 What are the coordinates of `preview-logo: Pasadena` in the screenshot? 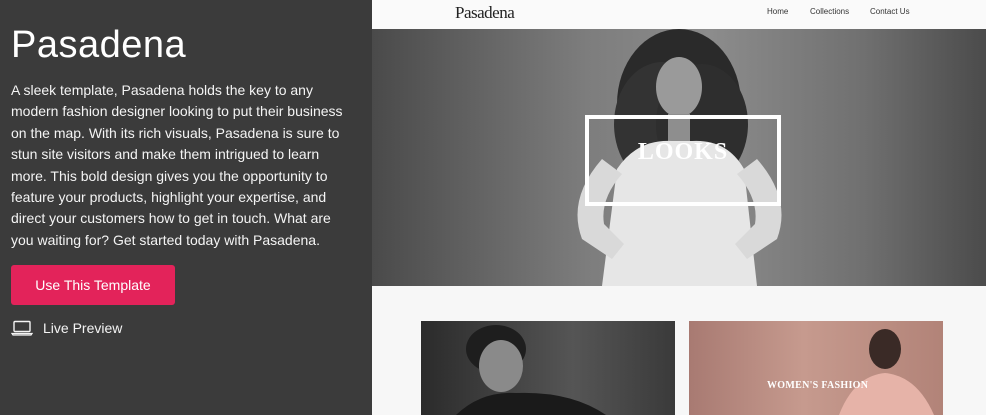 It's located at (485, 13).